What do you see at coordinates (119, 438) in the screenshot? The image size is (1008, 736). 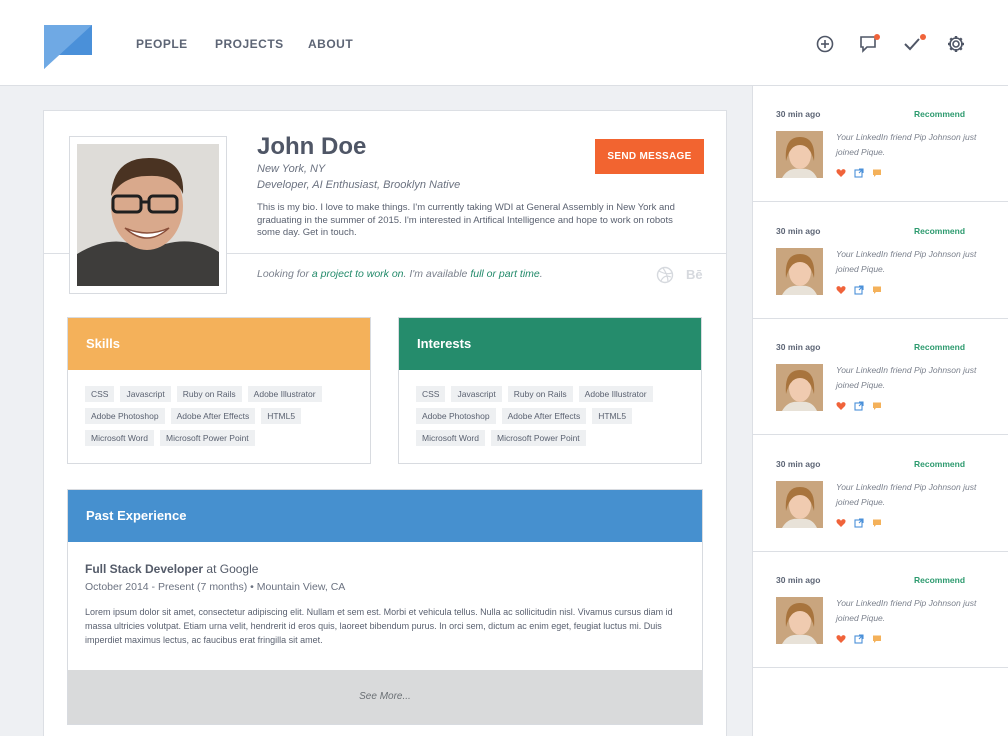 I see `skill-tag: Microsoft Word` at bounding box center [119, 438].